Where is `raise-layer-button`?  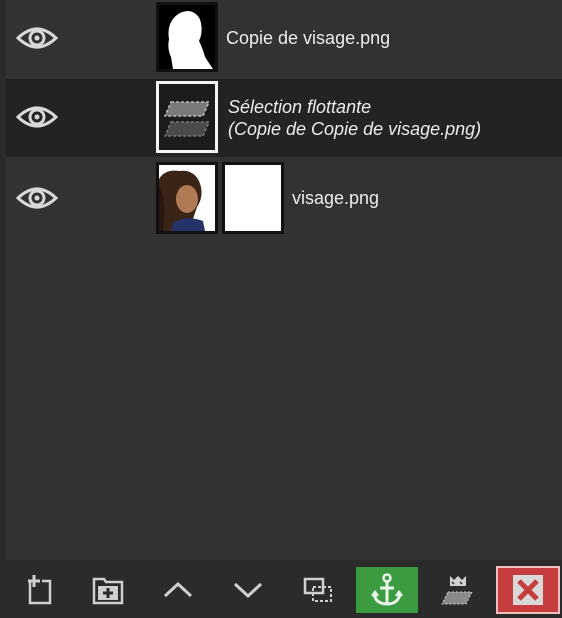 raise-layer-button is located at coordinates (178, 590).